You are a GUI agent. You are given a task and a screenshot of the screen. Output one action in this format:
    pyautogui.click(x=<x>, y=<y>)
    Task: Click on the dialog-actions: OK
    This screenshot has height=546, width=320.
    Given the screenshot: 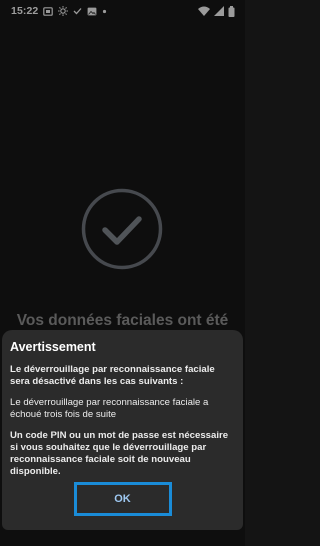 What is the action you would take?
    pyautogui.click(x=122, y=499)
    